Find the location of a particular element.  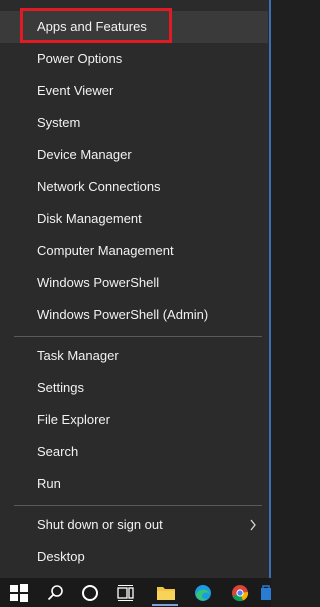

menu-item-windows-powershell-admin: Windows PowerShell (Admin) is located at coordinates (134, 315).